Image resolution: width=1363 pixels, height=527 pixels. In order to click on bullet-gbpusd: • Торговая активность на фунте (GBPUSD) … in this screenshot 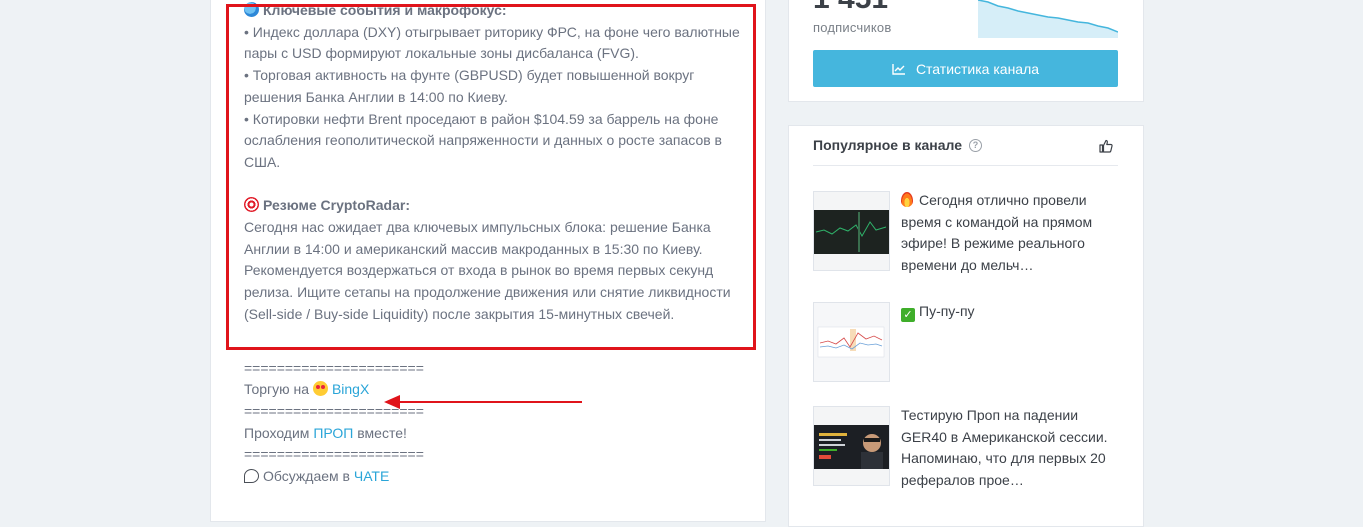, I will do `click(469, 86)`.